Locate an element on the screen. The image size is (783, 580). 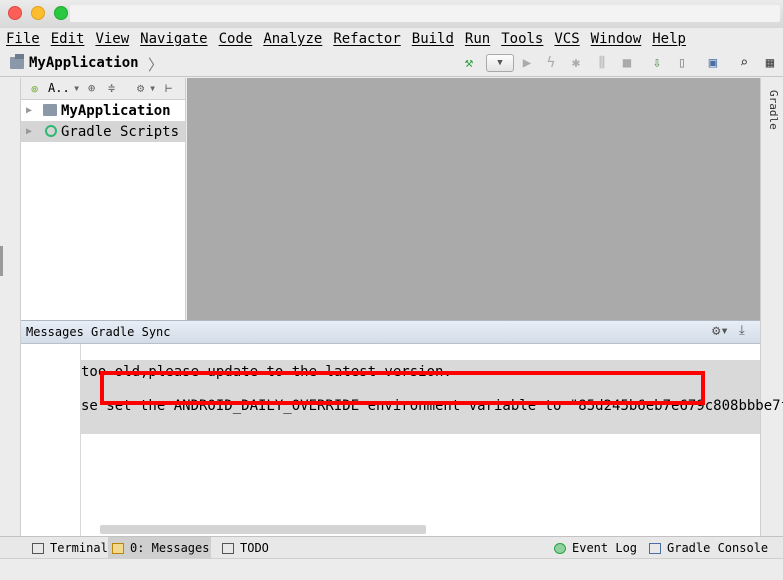
tab-event-log: Event Log is located at coordinates (593, 548).